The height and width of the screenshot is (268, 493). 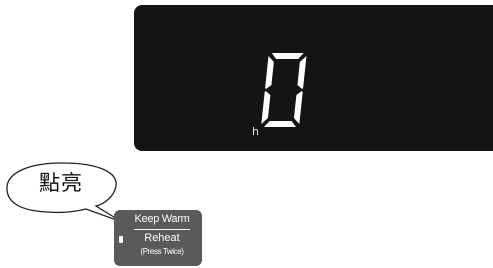 What do you see at coordinates (121, 239) in the screenshot?
I see `keep-warm-indicator-light` at bounding box center [121, 239].